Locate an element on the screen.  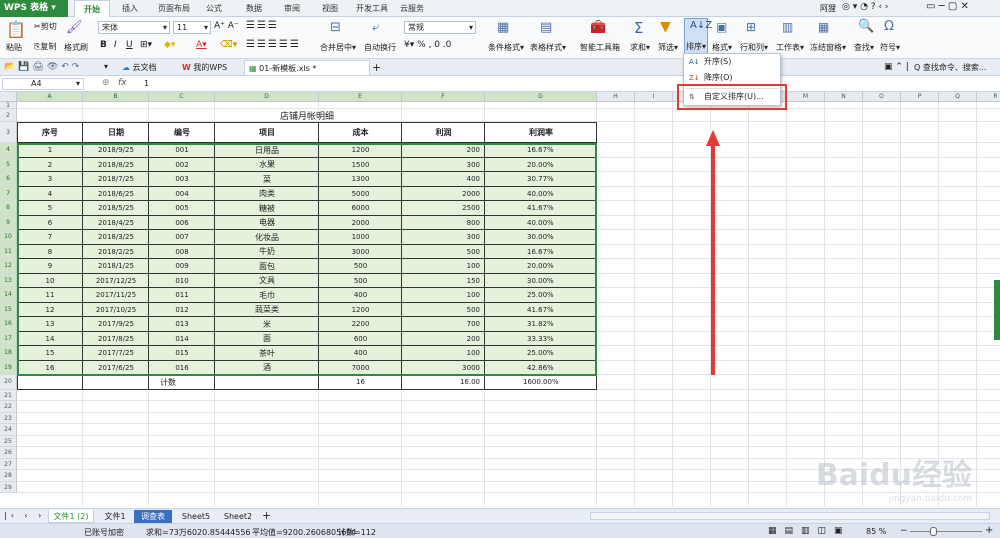
formula-input: 1 is located at coordinates (568, 83).